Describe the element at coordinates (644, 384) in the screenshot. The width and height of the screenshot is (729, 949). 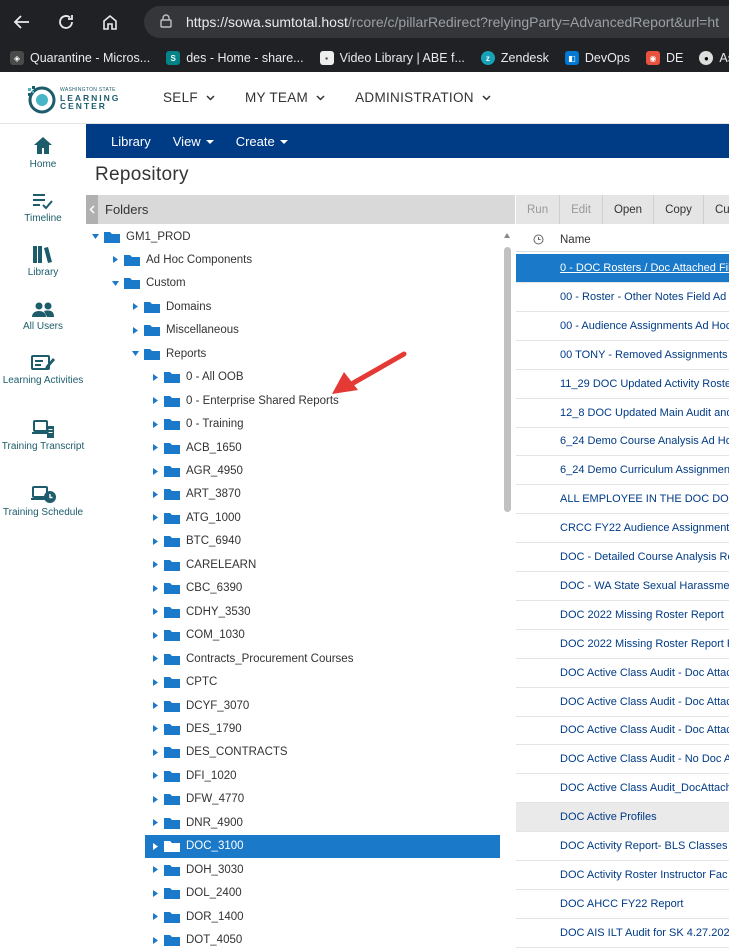
I see `report-name: 11_29 DOC Updated Activity Roster` at that location.